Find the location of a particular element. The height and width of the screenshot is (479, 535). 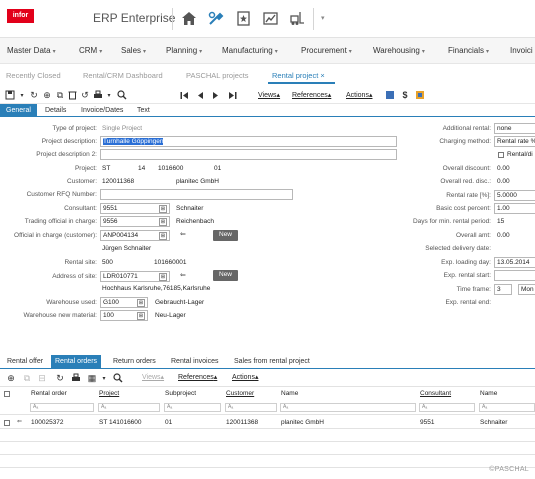

exp-loading-day-field: 13.05.2014 is located at coordinates (514, 262).